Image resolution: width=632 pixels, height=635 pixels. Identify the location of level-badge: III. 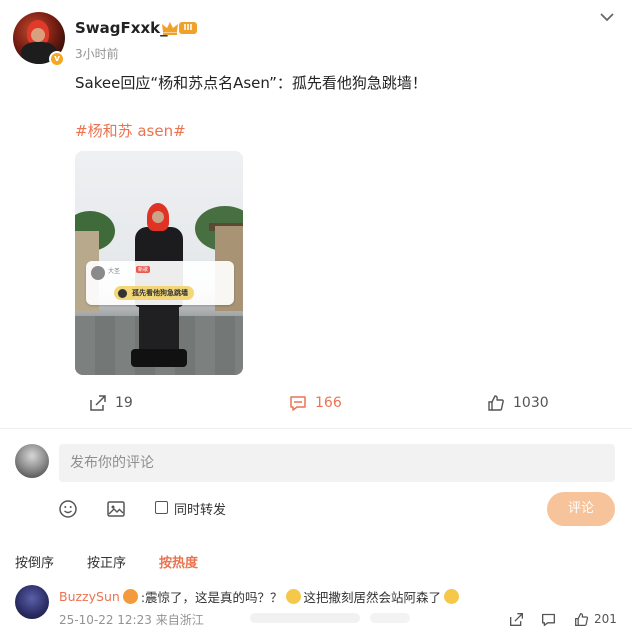
(188, 28).